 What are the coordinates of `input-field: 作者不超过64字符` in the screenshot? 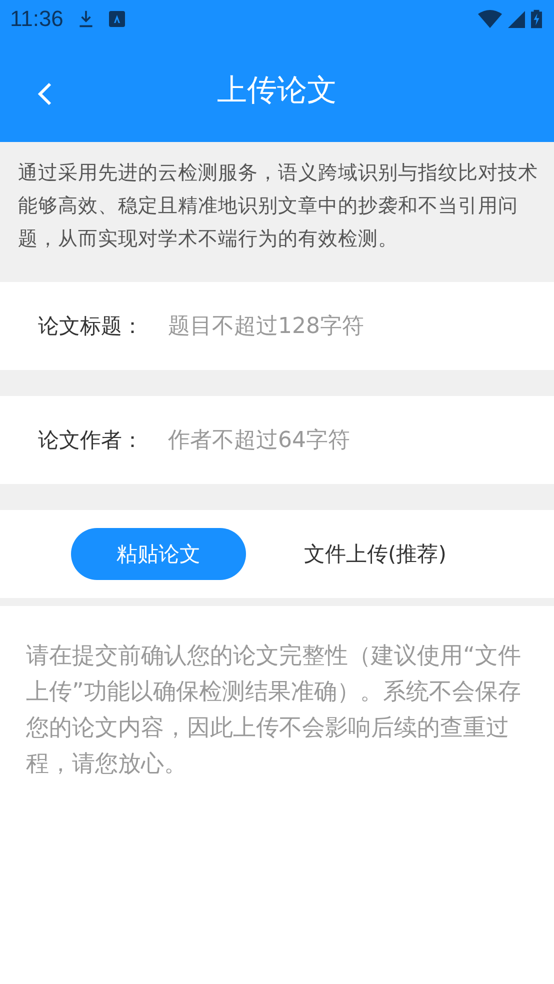 It's located at (338, 440).